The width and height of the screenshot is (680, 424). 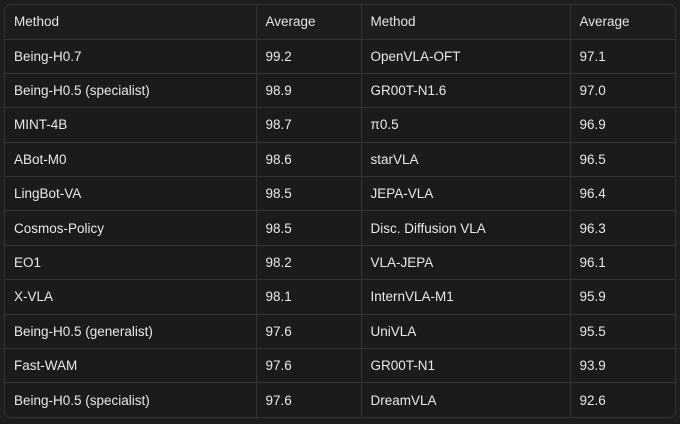 What do you see at coordinates (622, 22) in the screenshot?
I see `header-average-right: Average` at bounding box center [622, 22].